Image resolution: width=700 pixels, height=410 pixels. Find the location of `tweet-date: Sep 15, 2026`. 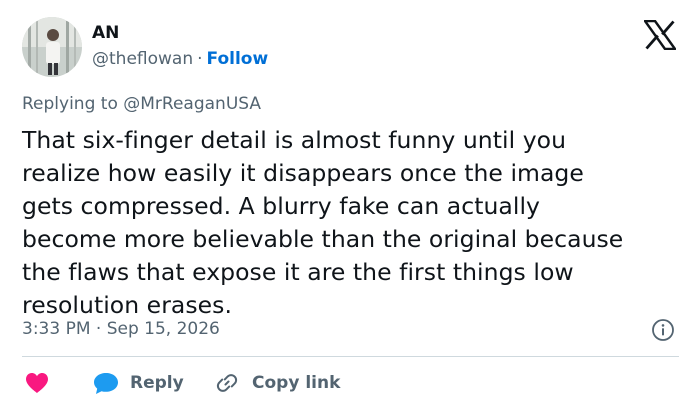

tweet-date: Sep 15, 2026 is located at coordinates (163, 329).